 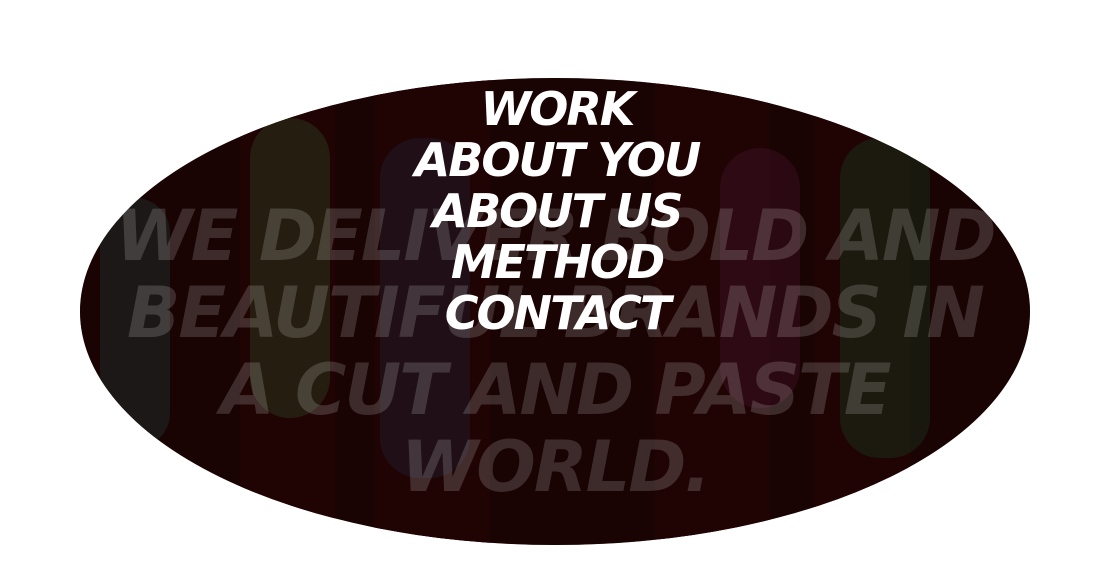 I want to click on nav-link-method: METHOD, so click(x=558, y=262).